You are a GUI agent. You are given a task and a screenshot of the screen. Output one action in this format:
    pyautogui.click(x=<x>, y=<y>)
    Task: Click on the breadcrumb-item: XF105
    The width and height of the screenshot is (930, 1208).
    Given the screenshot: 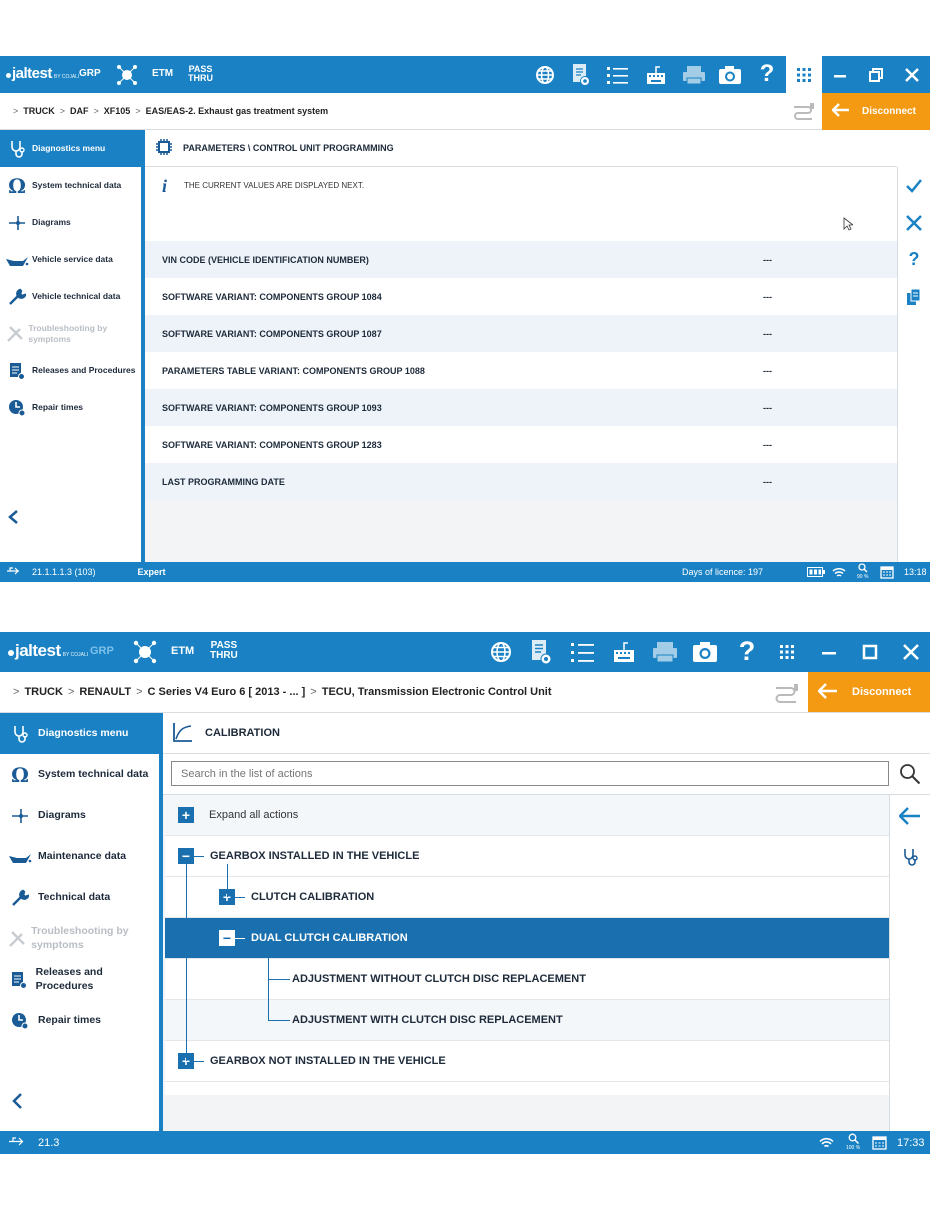 What is the action you would take?
    pyautogui.click(x=117, y=111)
    